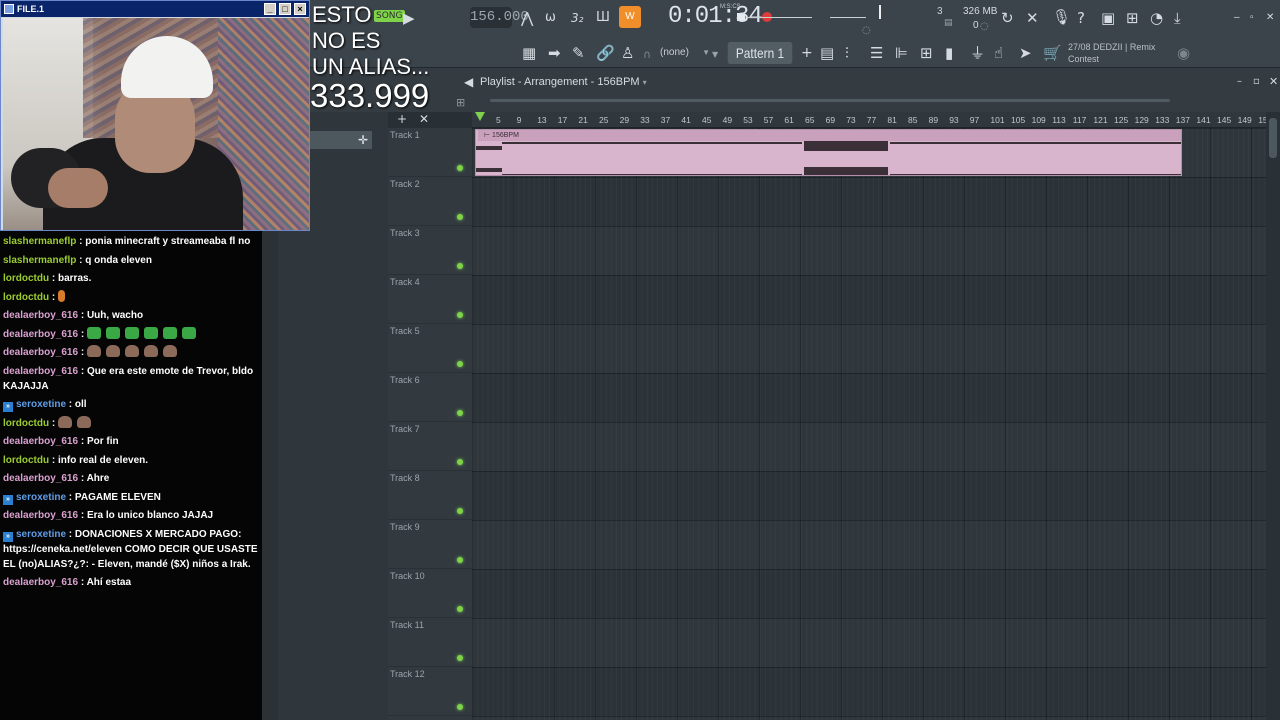 This screenshot has height=720, width=1280. What do you see at coordinates (155, 9) in the screenshot?
I see `webcam-titlebar: FILE.1 _ □ ×` at bounding box center [155, 9].